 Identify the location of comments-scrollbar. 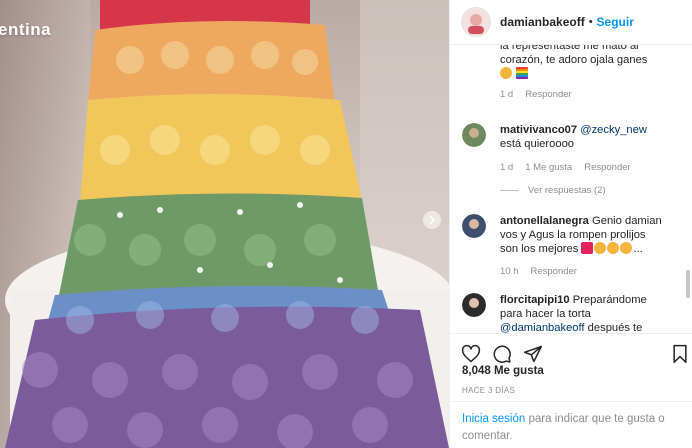
(688, 284).